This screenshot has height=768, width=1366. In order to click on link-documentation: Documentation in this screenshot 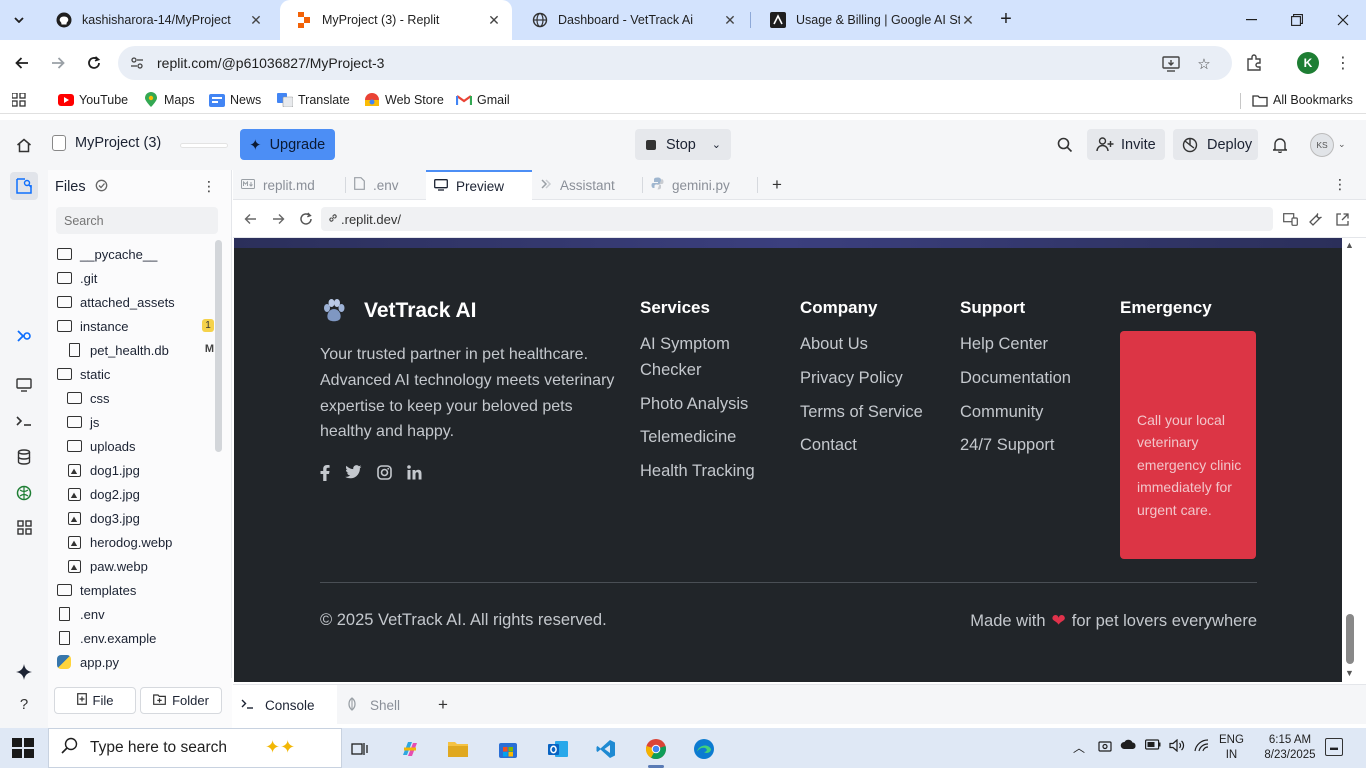, I will do `click(1015, 378)`.